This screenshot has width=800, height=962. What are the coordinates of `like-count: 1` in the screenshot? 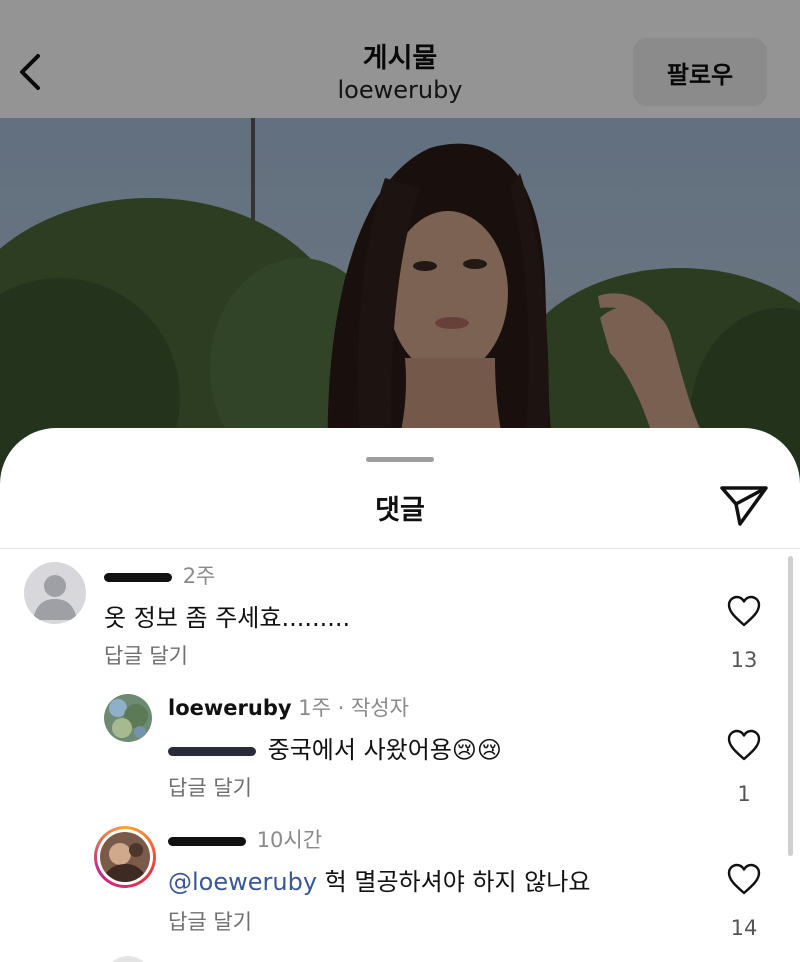 It's located at (744, 794).